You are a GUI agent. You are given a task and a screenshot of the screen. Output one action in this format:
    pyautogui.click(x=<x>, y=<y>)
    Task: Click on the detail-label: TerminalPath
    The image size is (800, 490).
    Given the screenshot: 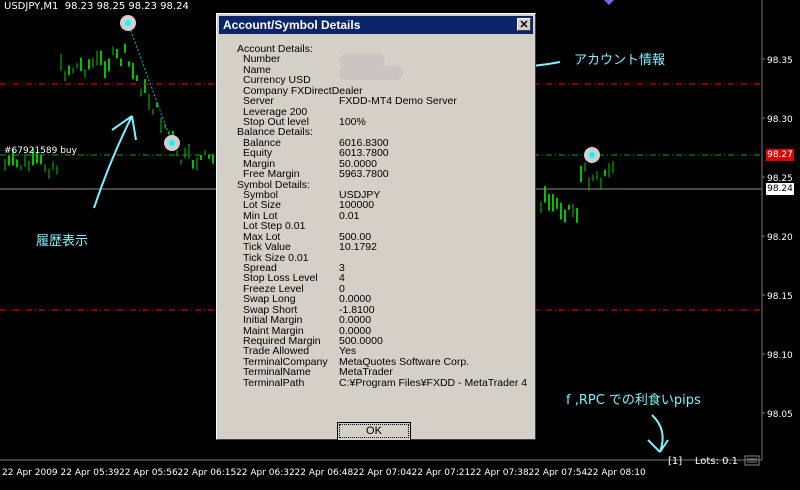 What is the action you would take?
    pyautogui.click(x=274, y=382)
    